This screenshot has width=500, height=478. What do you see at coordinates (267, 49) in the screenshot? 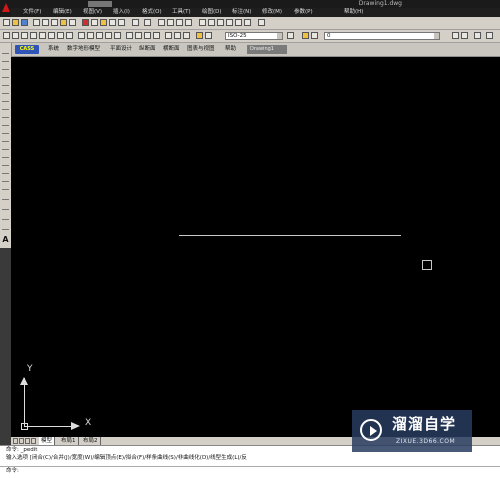
I see `document-tab: Drawing1` at bounding box center [267, 49].